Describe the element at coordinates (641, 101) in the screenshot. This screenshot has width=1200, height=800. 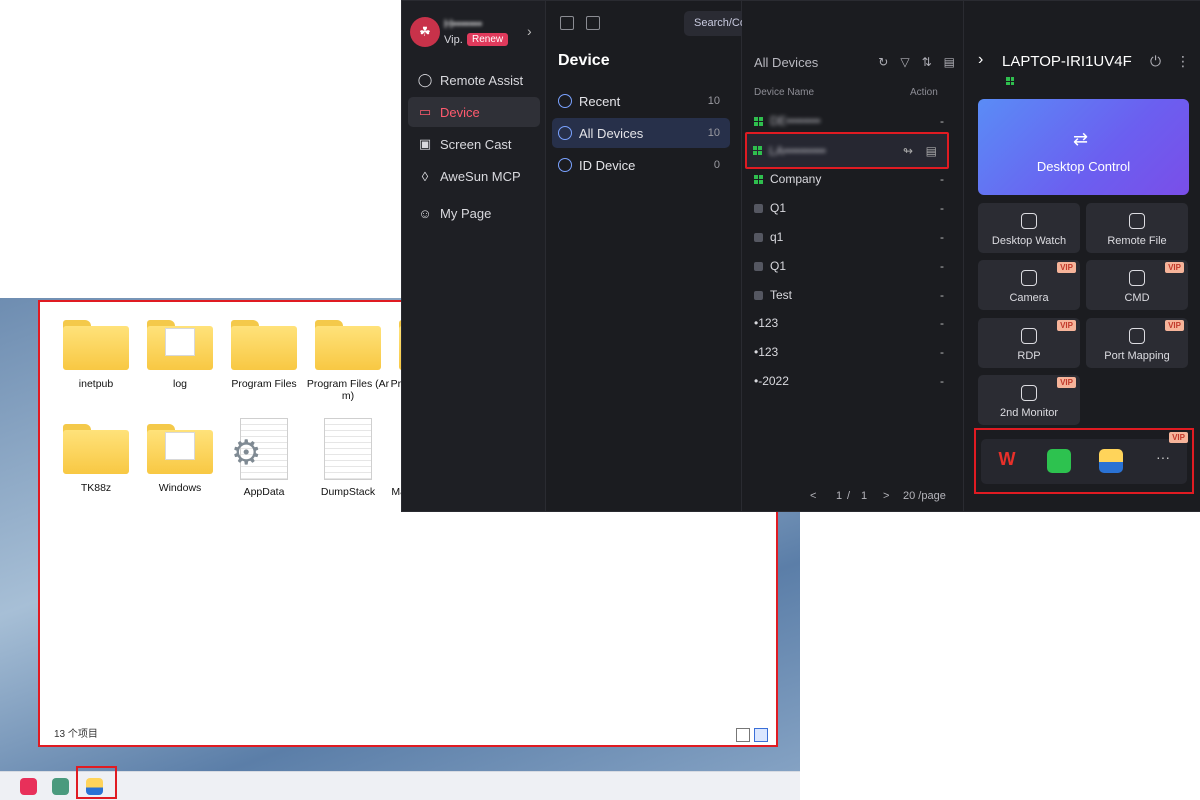
I see `category-recent: Recent 10` at that location.